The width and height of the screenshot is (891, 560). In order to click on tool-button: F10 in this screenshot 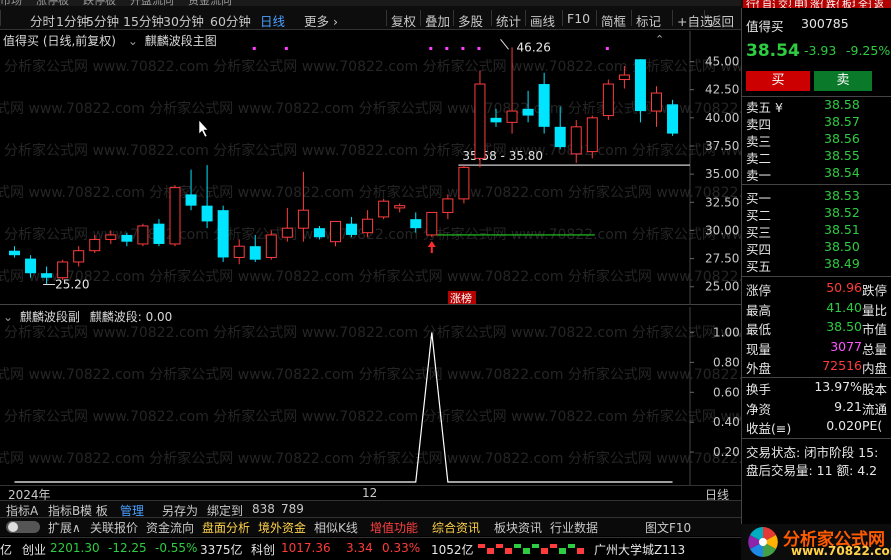, I will do `click(578, 18)`.